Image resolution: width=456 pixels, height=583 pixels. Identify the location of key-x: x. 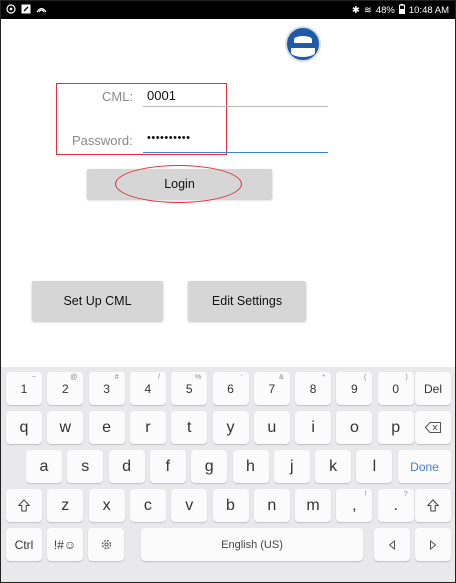
(106, 505).